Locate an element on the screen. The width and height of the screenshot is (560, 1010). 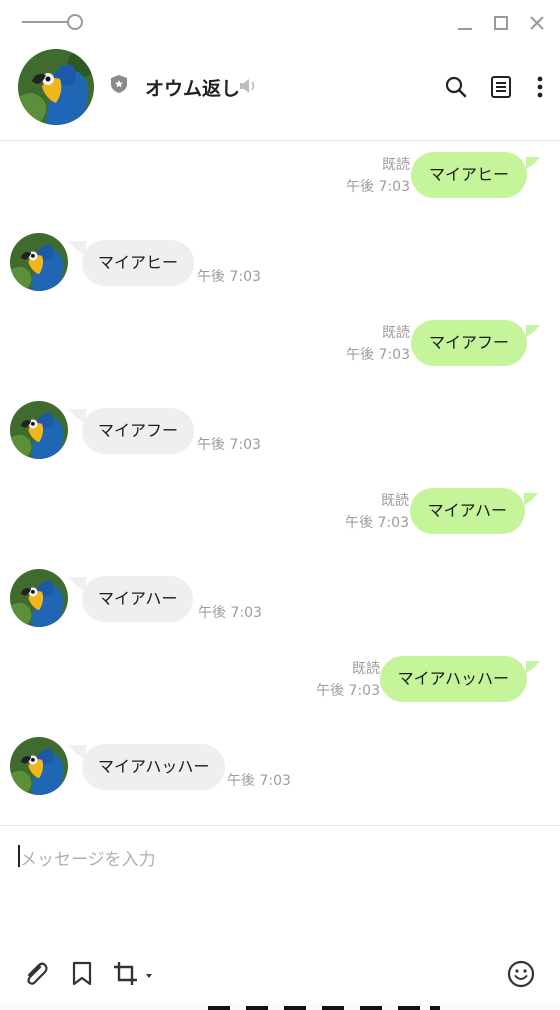
parrot-avatar-image is located at coordinates (56, 87).